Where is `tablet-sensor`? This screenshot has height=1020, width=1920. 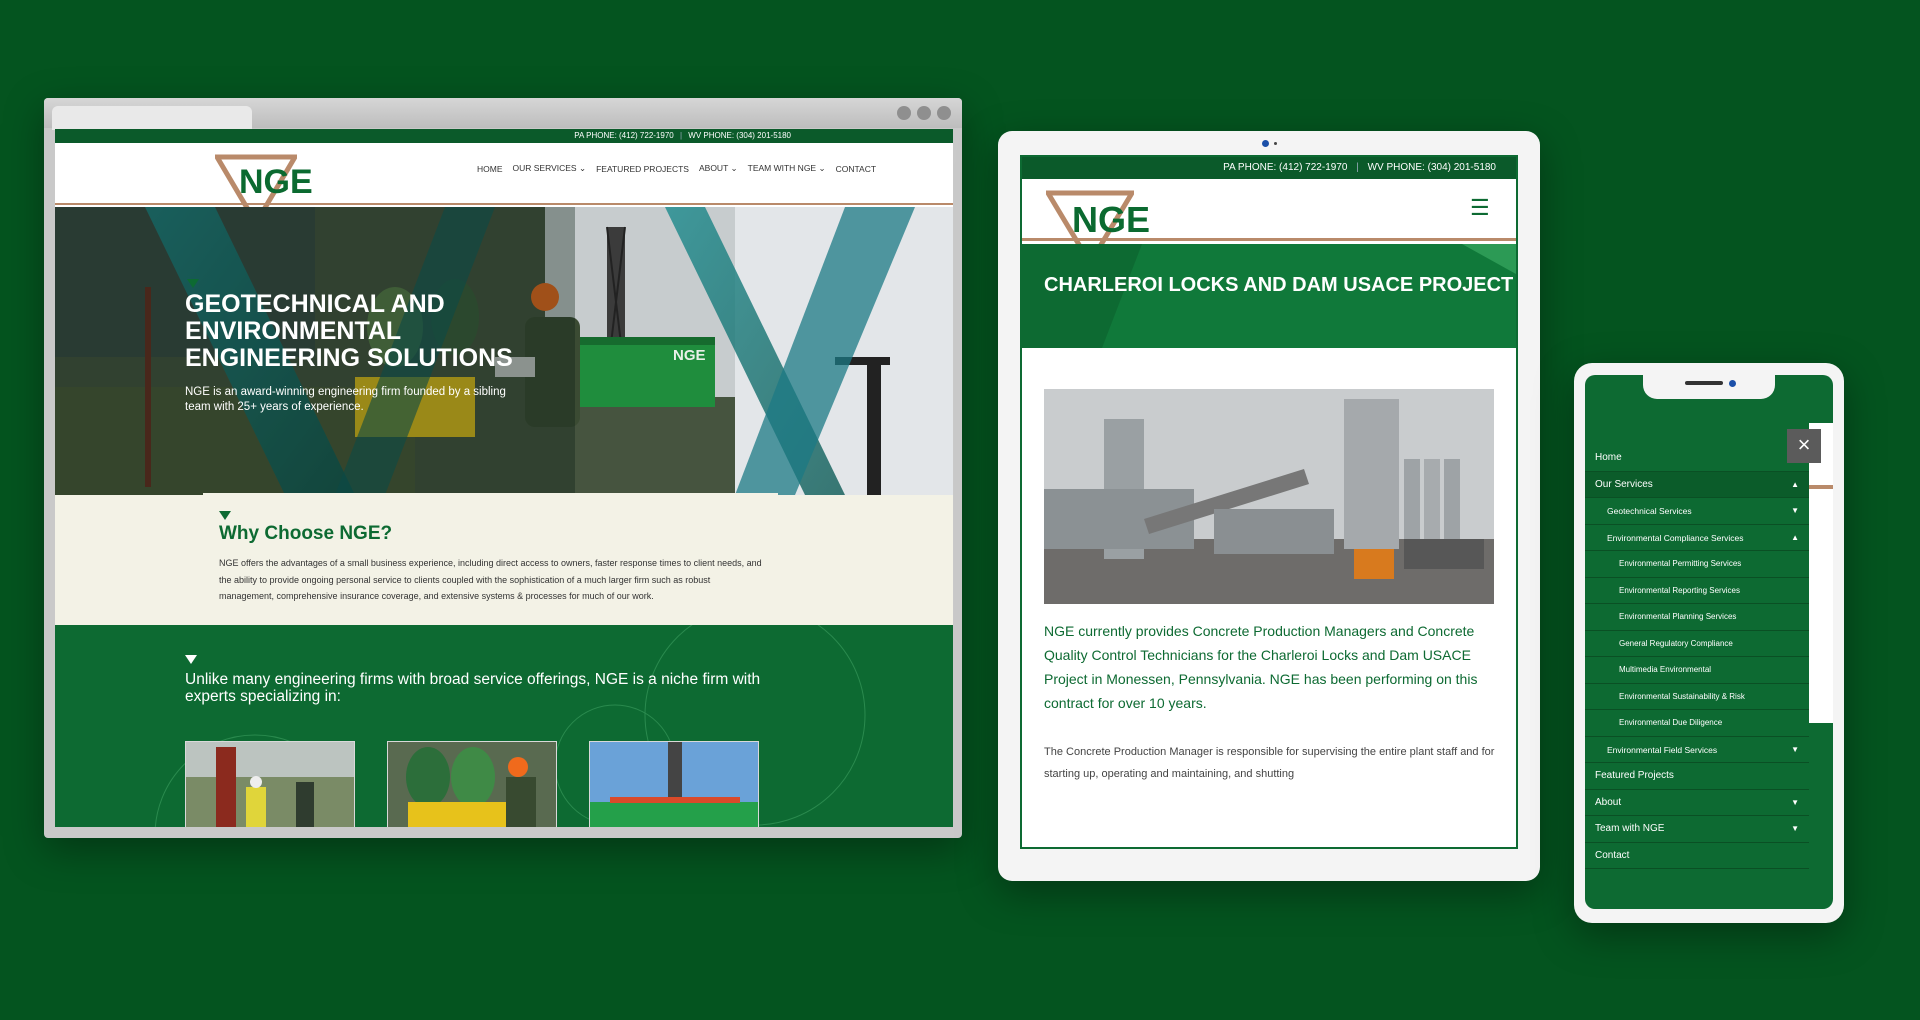
tablet-sensor is located at coordinates (1275, 143).